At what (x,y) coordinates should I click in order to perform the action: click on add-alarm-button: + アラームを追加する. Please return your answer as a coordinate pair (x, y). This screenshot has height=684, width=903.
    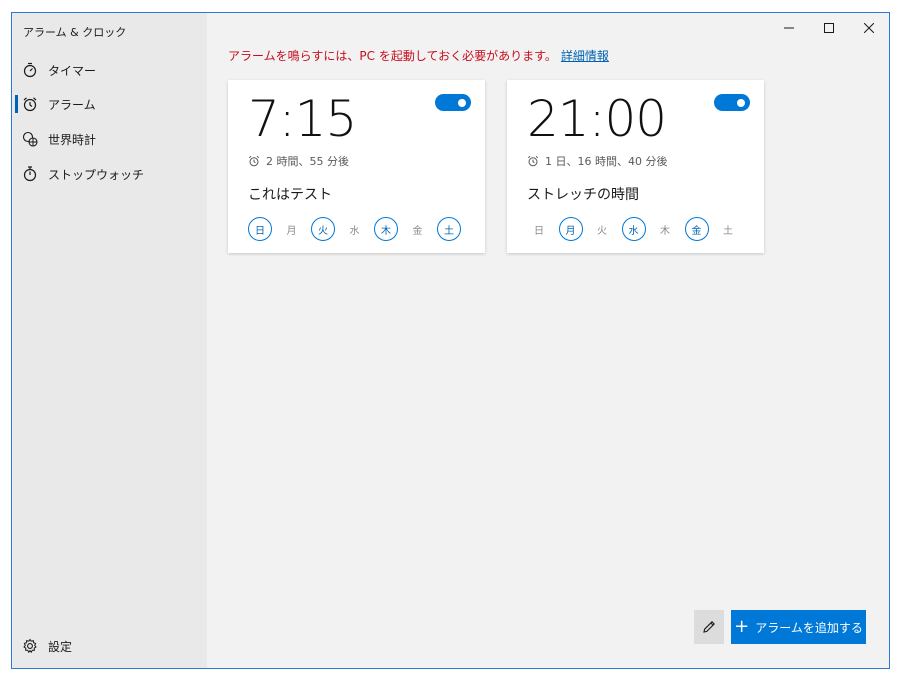
    Looking at the image, I should click on (798, 627).